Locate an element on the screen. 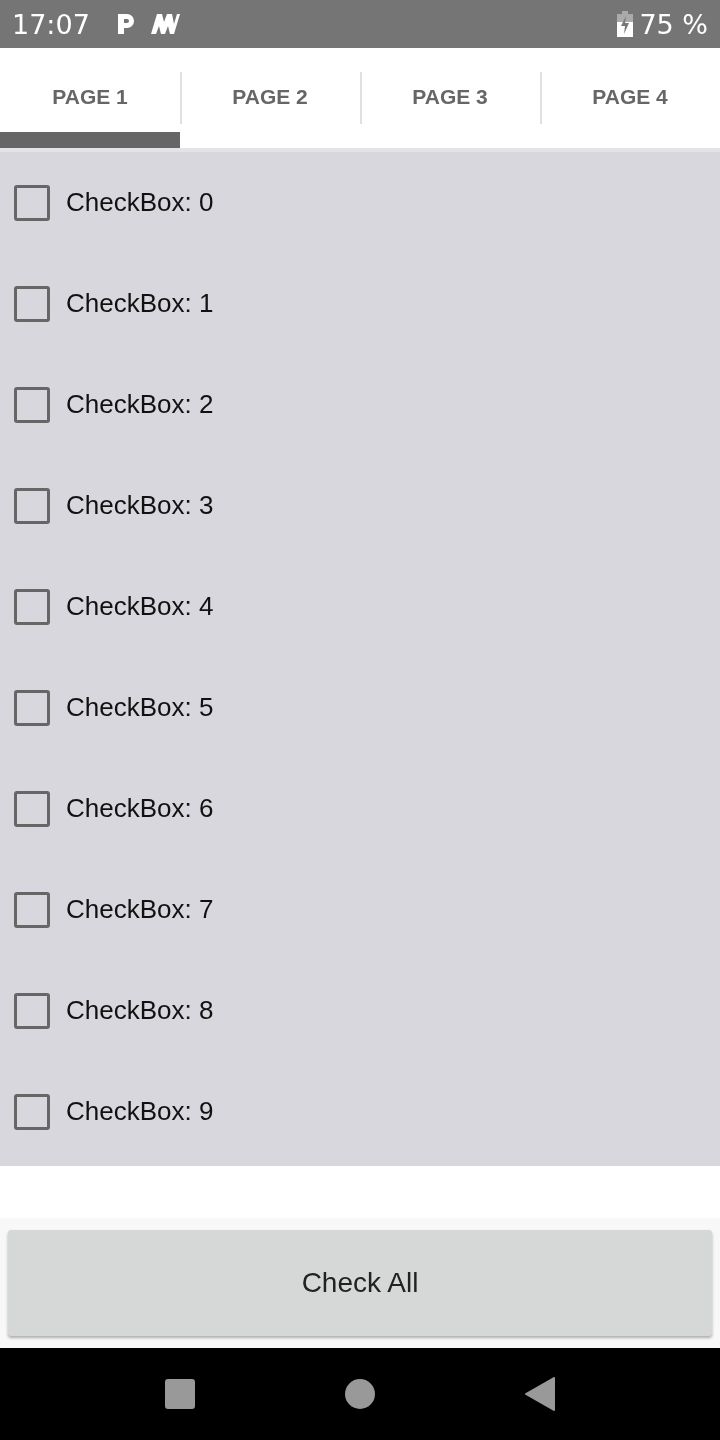 Image resolution: width=720 pixels, height=1440 pixels. checkbox-label: CheckBox: 2 is located at coordinates (140, 404).